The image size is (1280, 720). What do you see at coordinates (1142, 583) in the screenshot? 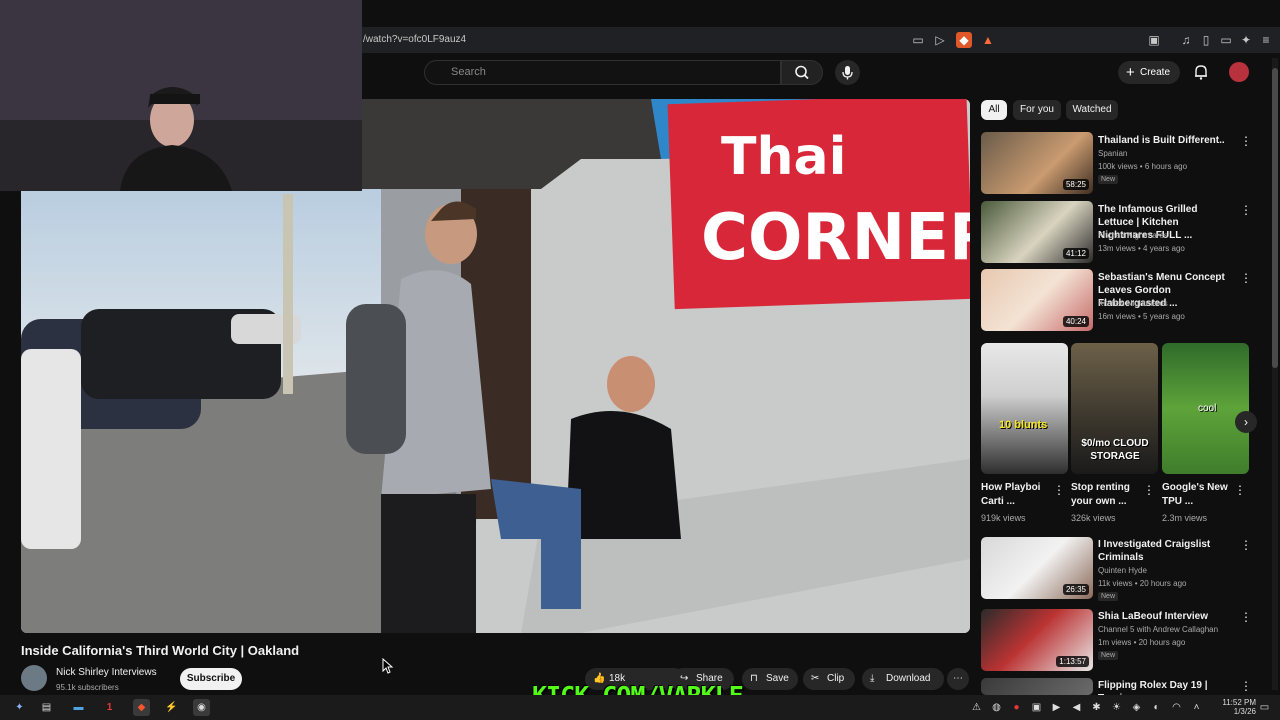
I see `rec-meta-4: 11k views • 20 hours ago` at bounding box center [1142, 583].